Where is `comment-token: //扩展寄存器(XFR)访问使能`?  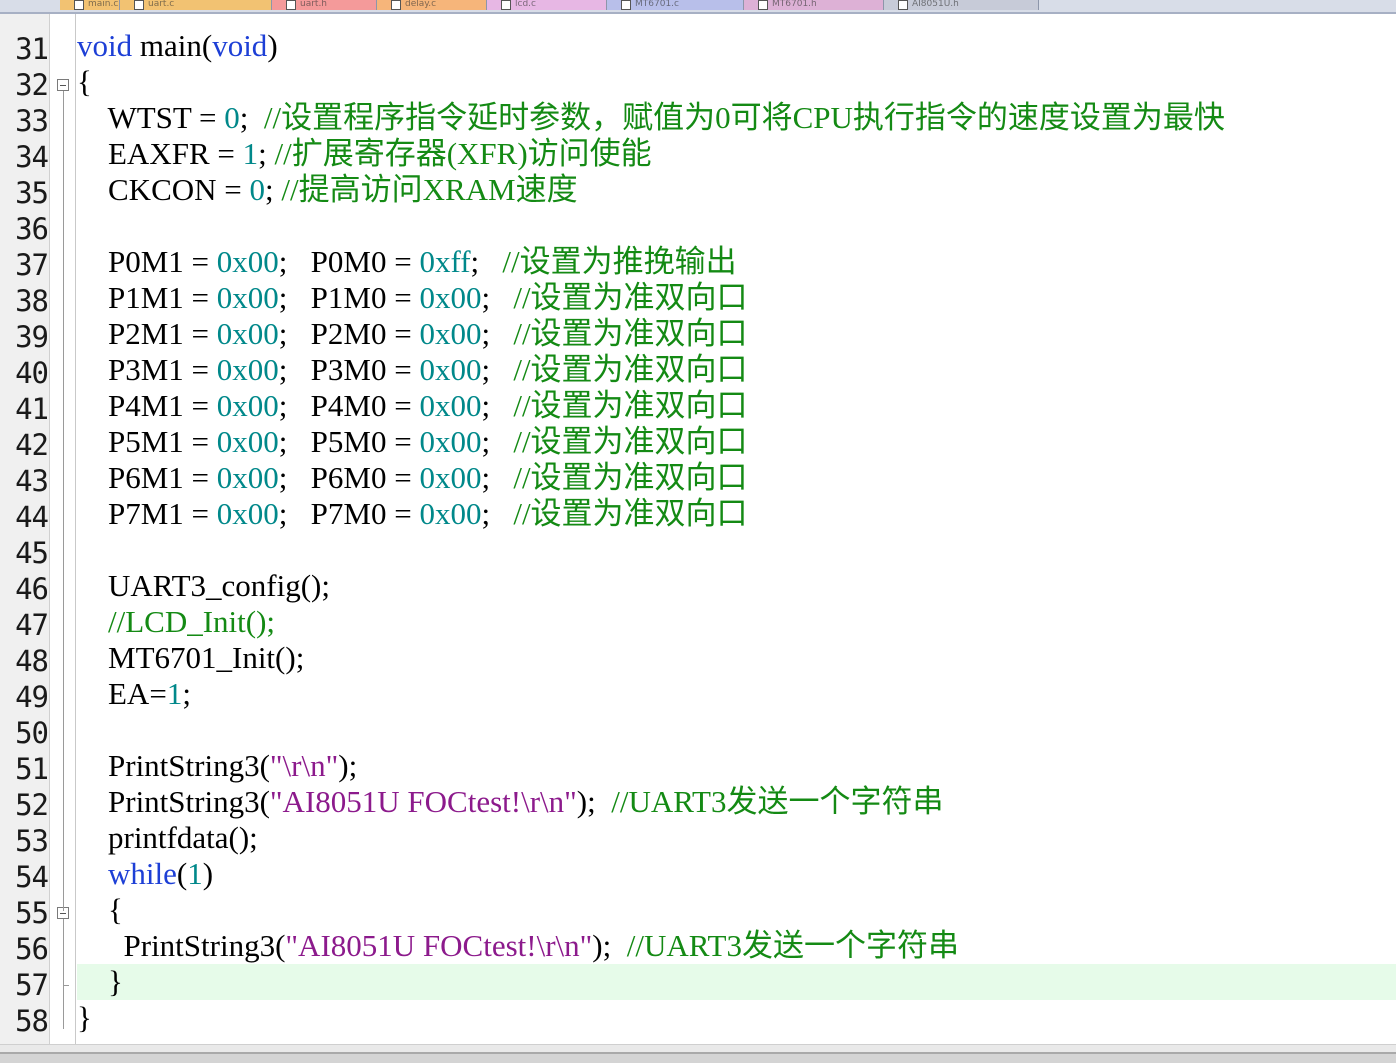 comment-token: //扩展寄存器(XFR)访问使能 is located at coordinates (463, 153).